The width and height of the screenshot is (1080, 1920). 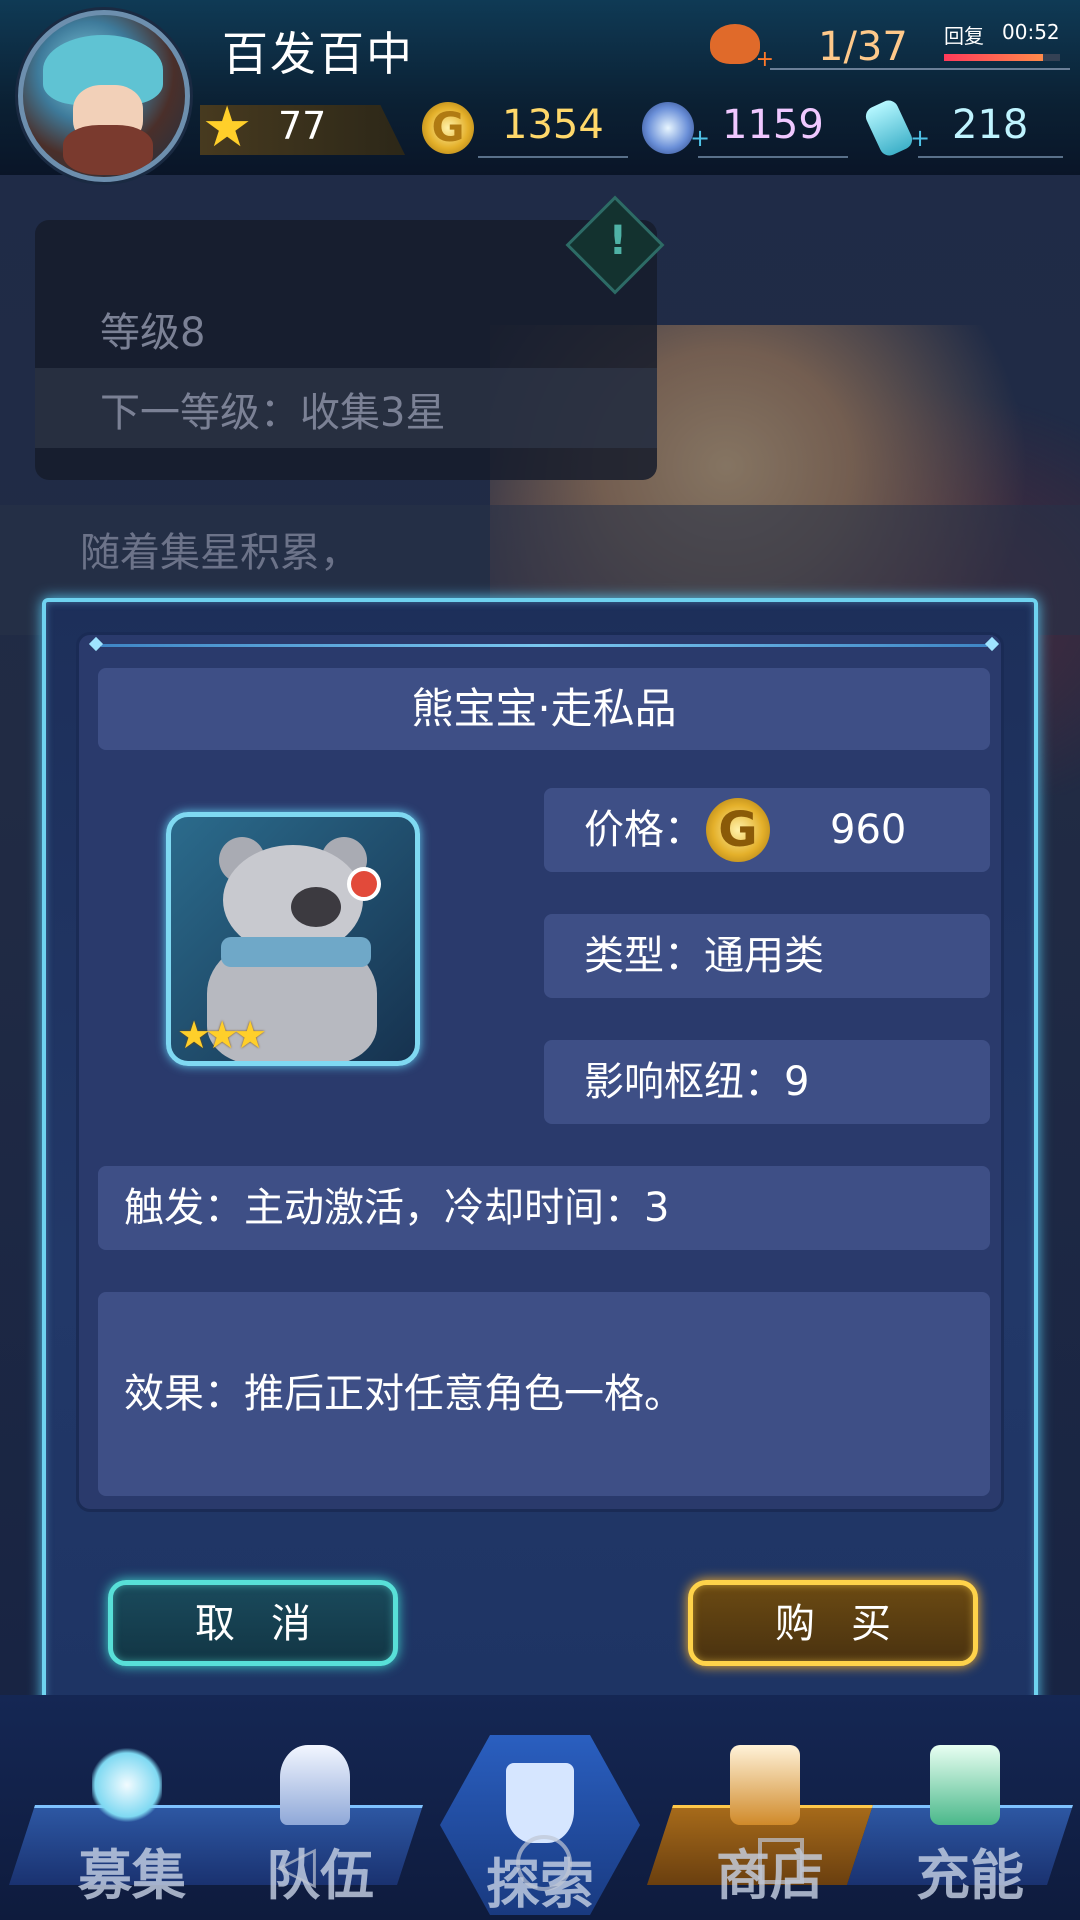 I want to click on level-title: 等级8, so click(x=153, y=333).